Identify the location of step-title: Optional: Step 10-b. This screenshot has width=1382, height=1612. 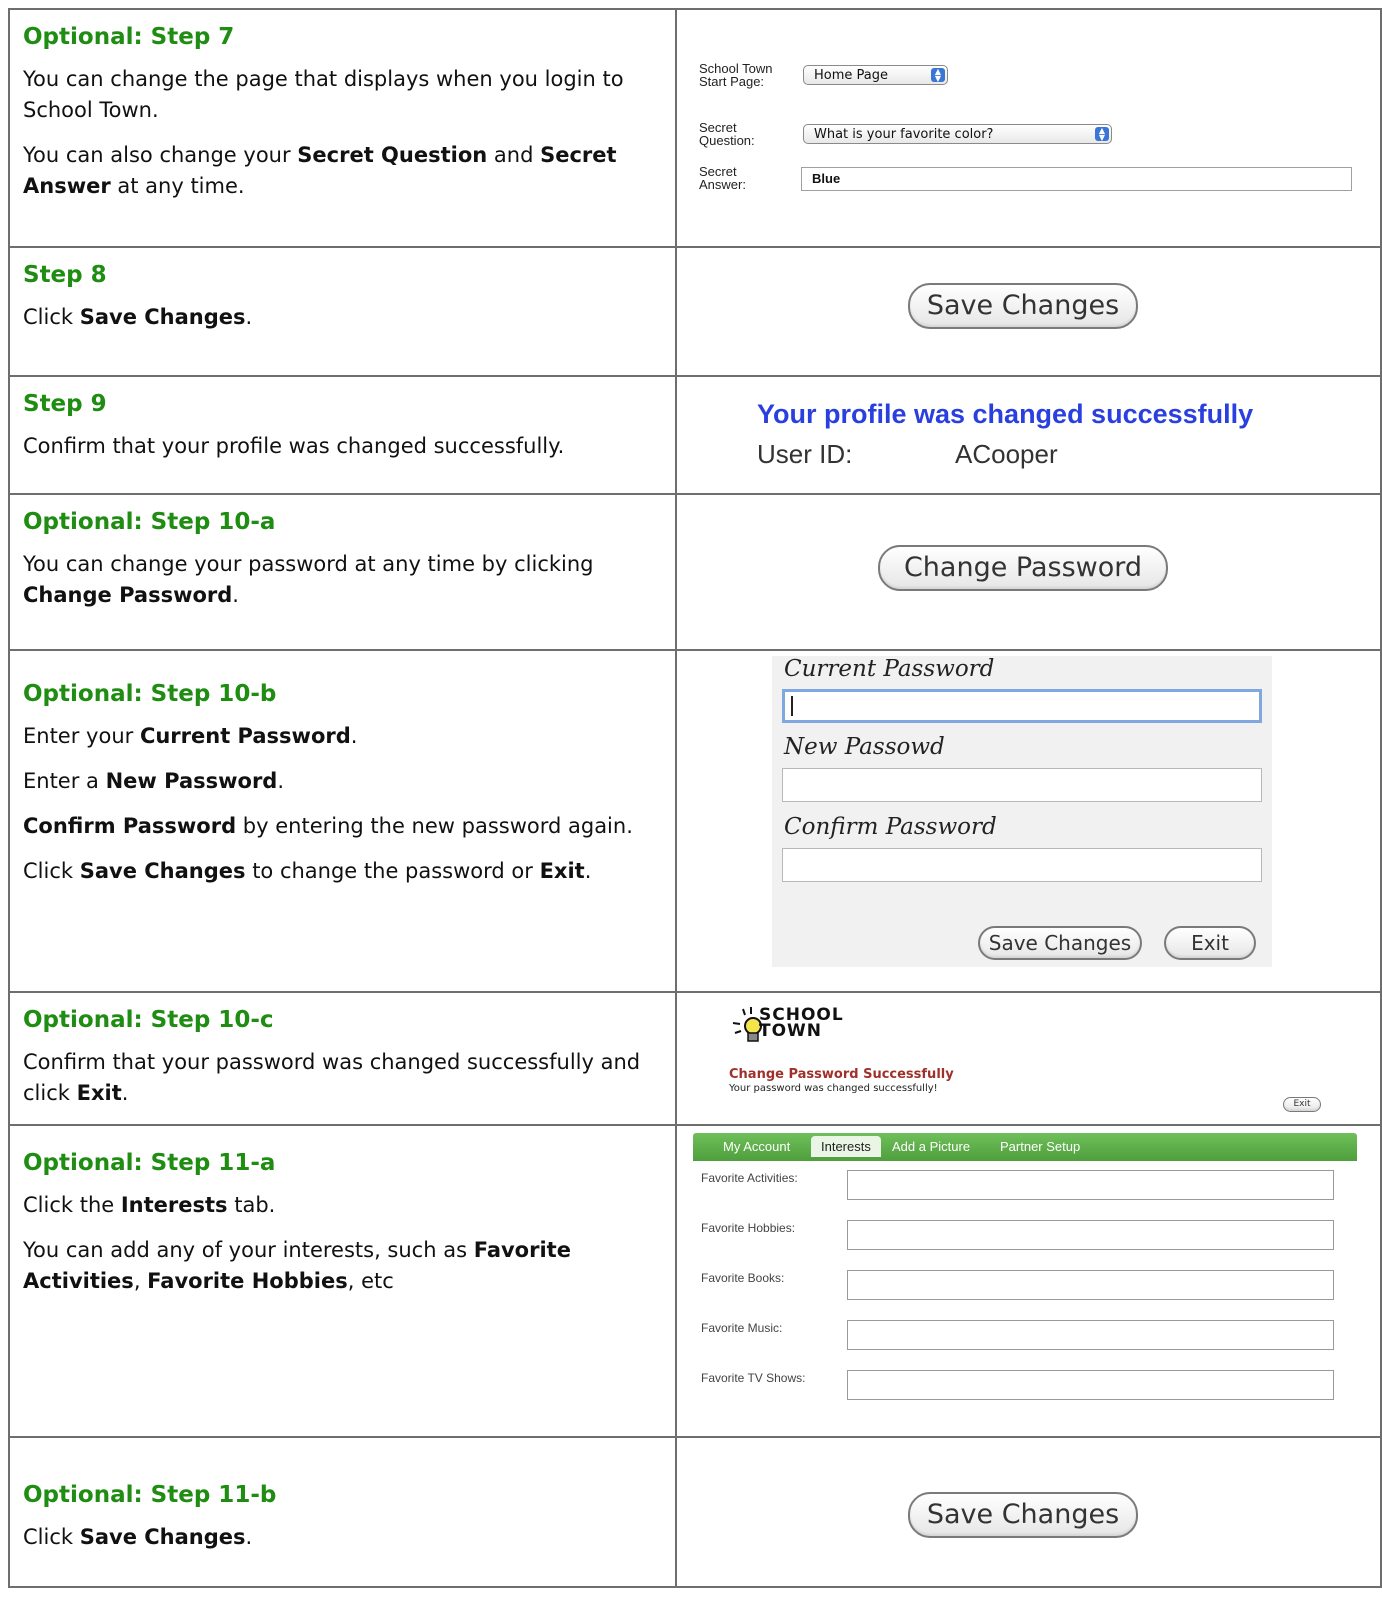
(150, 694).